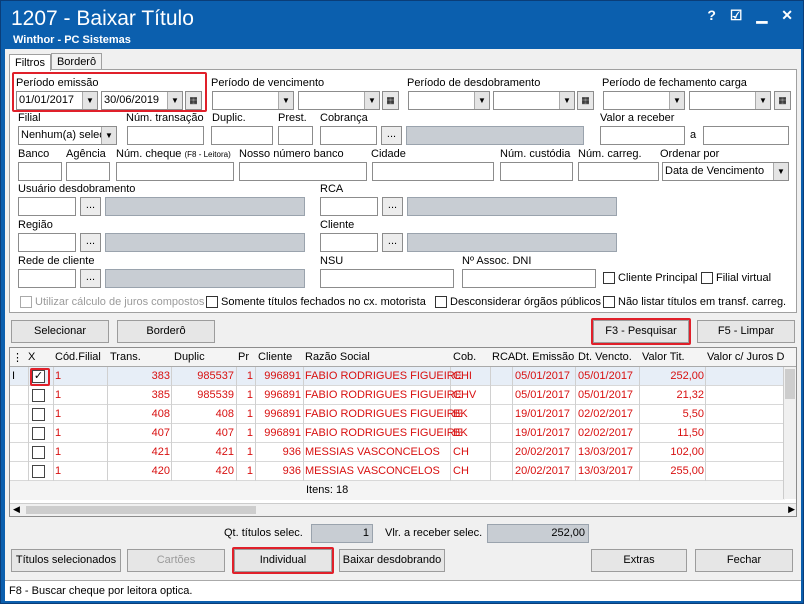  What do you see at coordinates (332, 189) in the screenshot?
I see `rca-label: RCA` at bounding box center [332, 189].